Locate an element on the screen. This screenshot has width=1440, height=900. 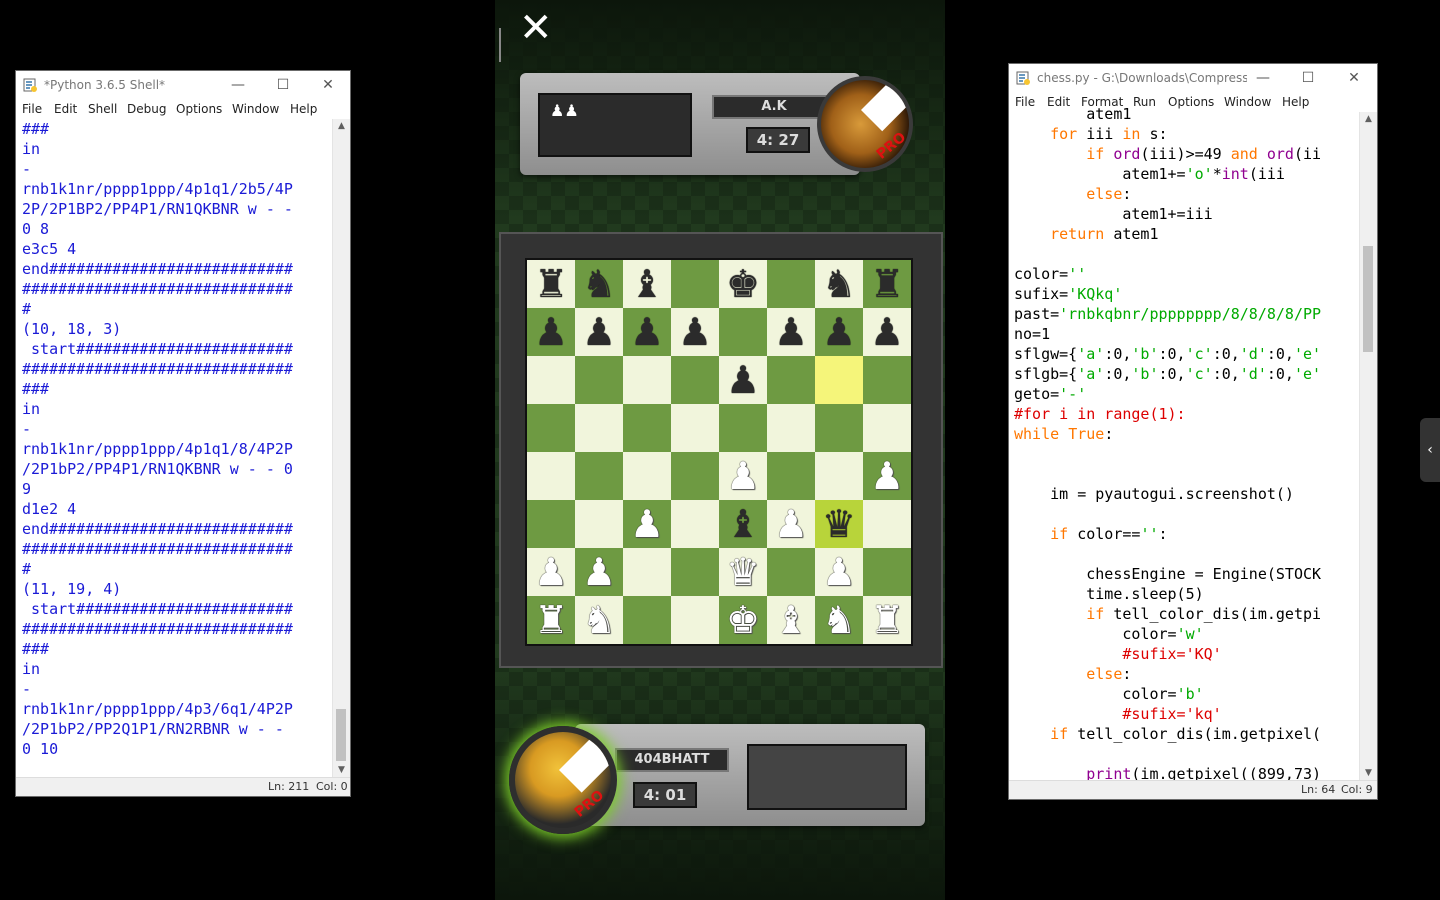
square-e3: ♝ is located at coordinates (743, 524).